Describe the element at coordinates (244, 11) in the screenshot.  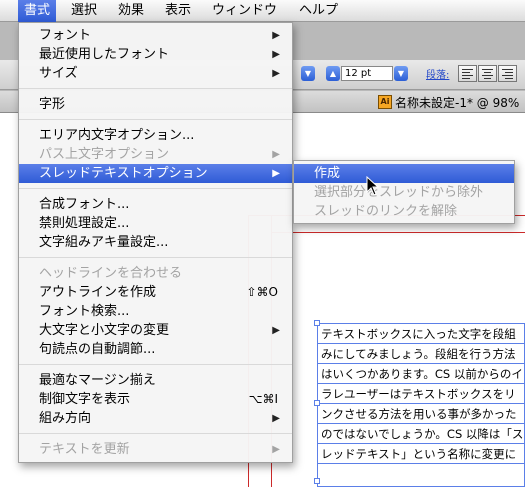
I see `menubar-item-window: ウィンドウ` at that location.